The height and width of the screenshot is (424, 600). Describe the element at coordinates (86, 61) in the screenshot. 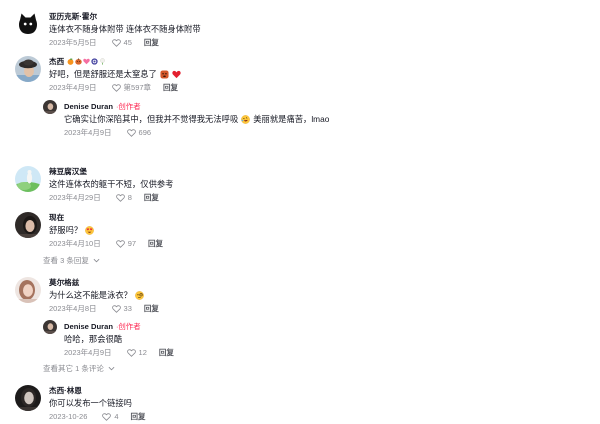

I see `sparkling-heart-emoji-icon` at that location.